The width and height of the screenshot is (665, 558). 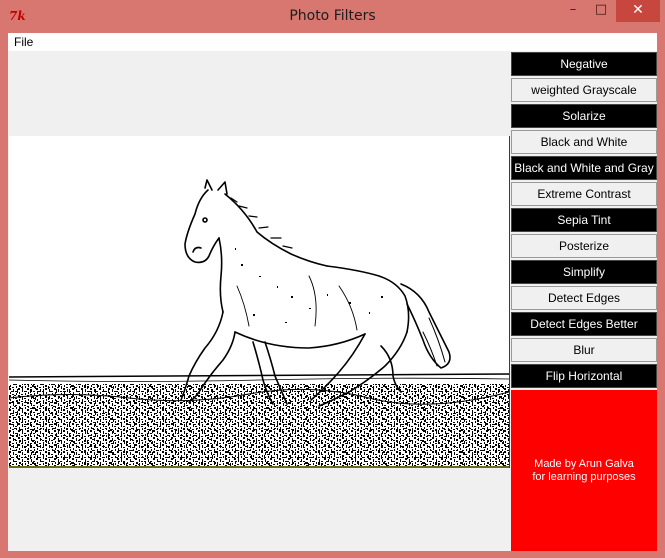 What do you see at coordinates (584, 194) in the screenshot?
I see `filter-extreme-contrast-button: Extreme Contrast` at bounding box center [584, 194].